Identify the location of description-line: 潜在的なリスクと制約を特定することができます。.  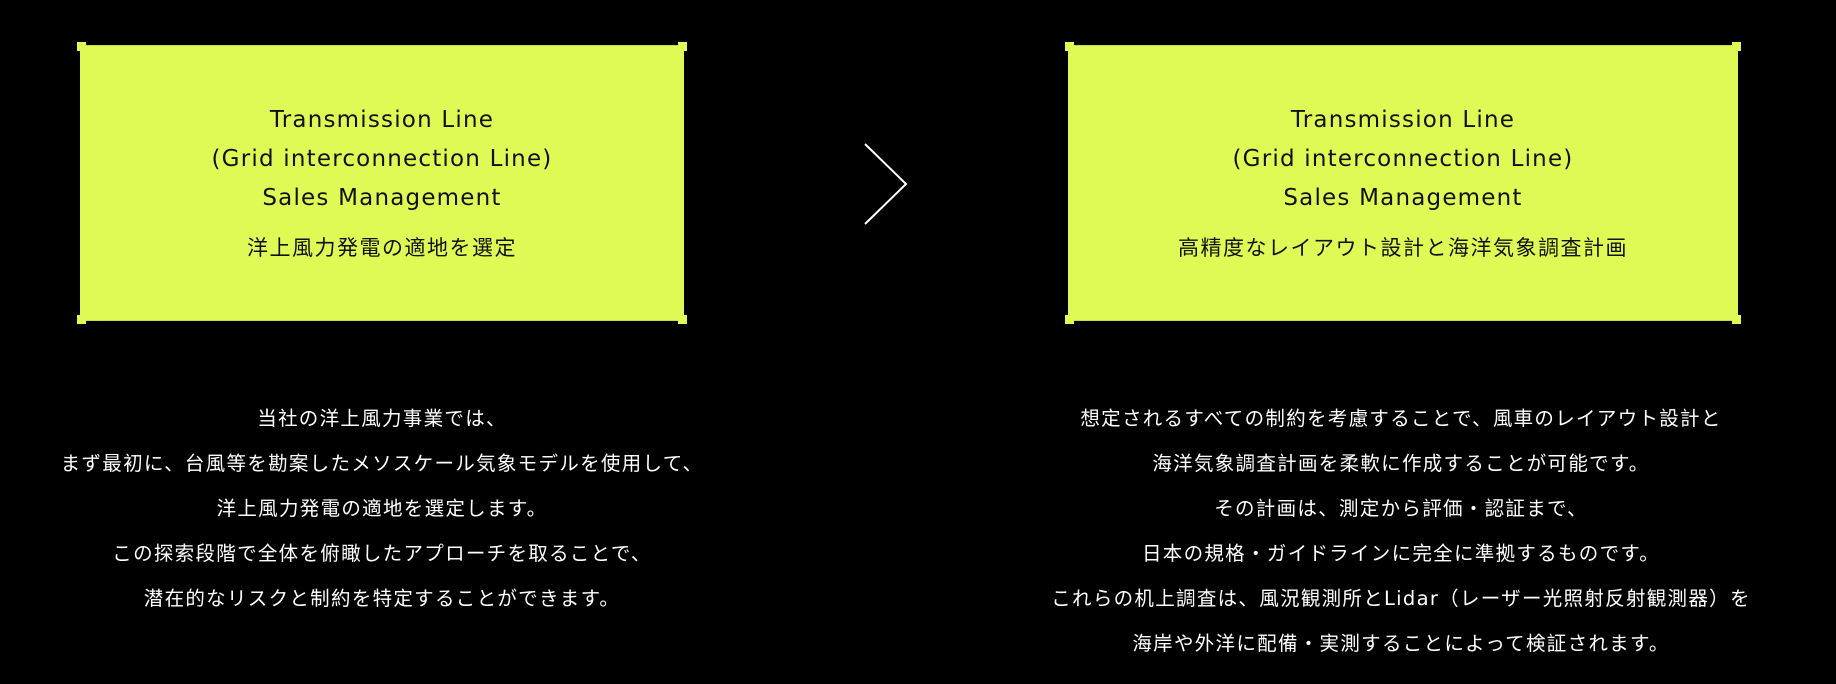
(382, 598).